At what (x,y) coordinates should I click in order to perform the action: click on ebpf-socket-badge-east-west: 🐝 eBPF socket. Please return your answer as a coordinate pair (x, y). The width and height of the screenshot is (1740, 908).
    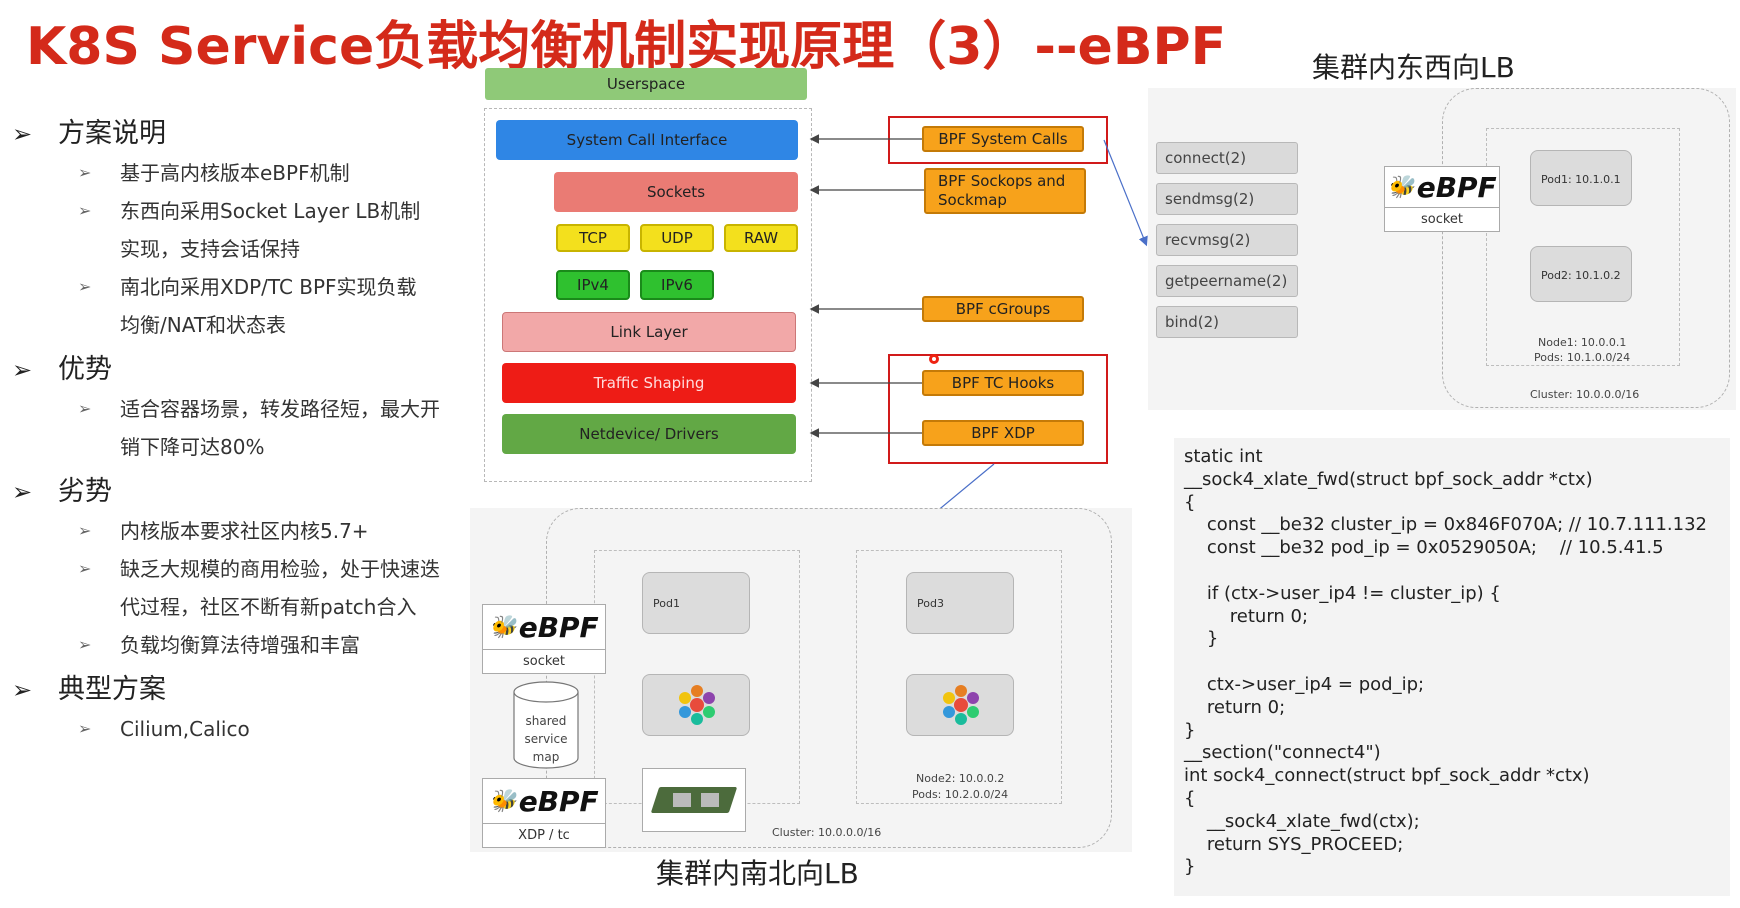
    Looking at the image, I should click on (1442, 199).